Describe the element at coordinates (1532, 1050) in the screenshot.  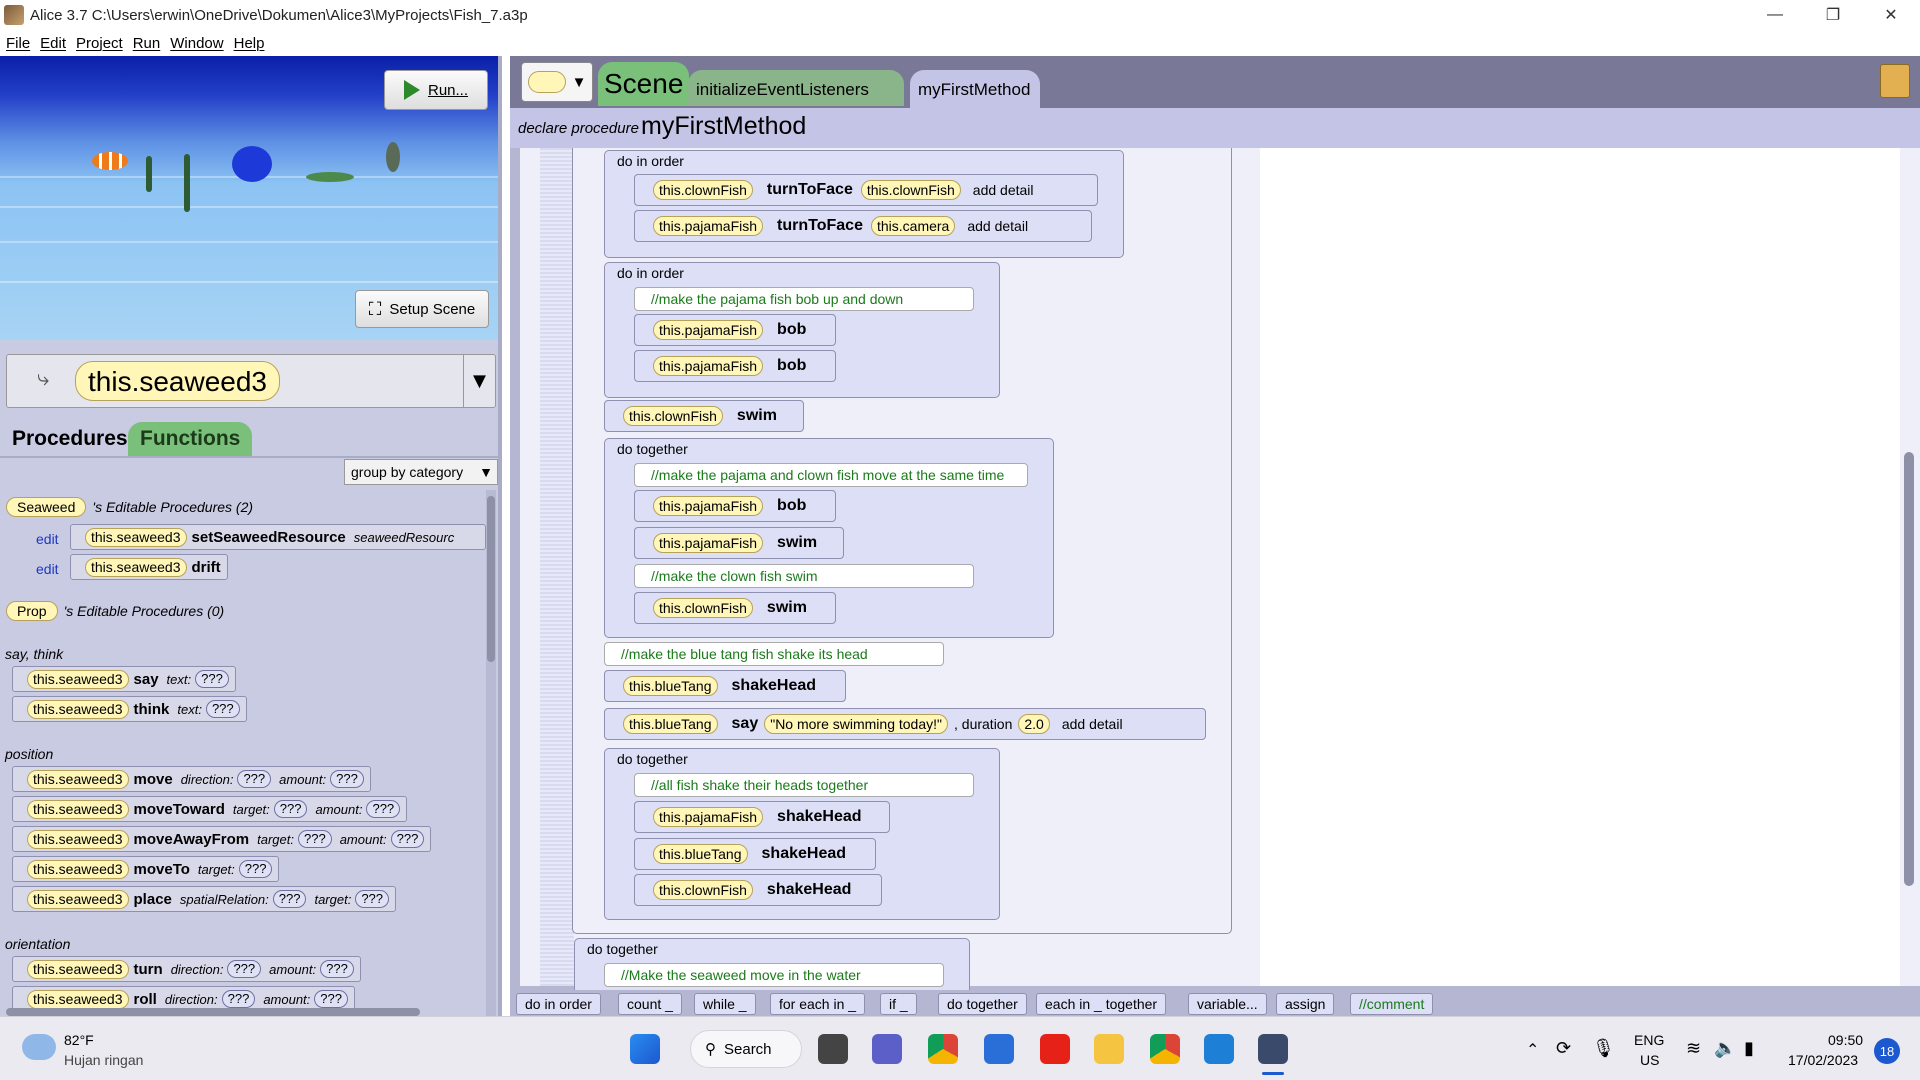
I see `chevron-up-icon: ⌃` at that location.